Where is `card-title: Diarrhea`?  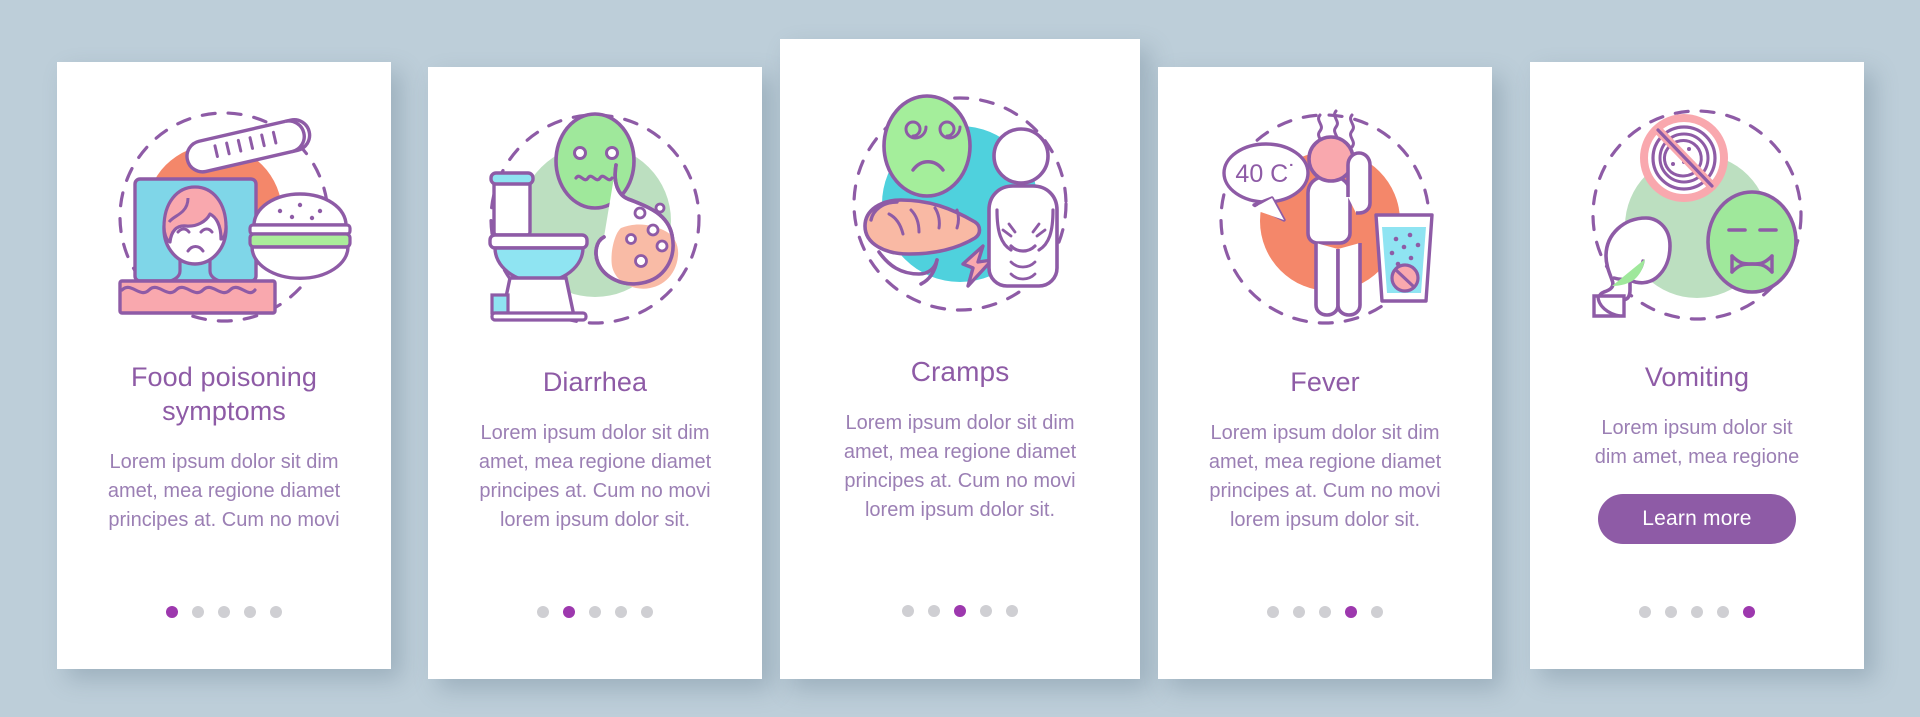
card-title: Diarrhea is located at coordinates (595, 382).